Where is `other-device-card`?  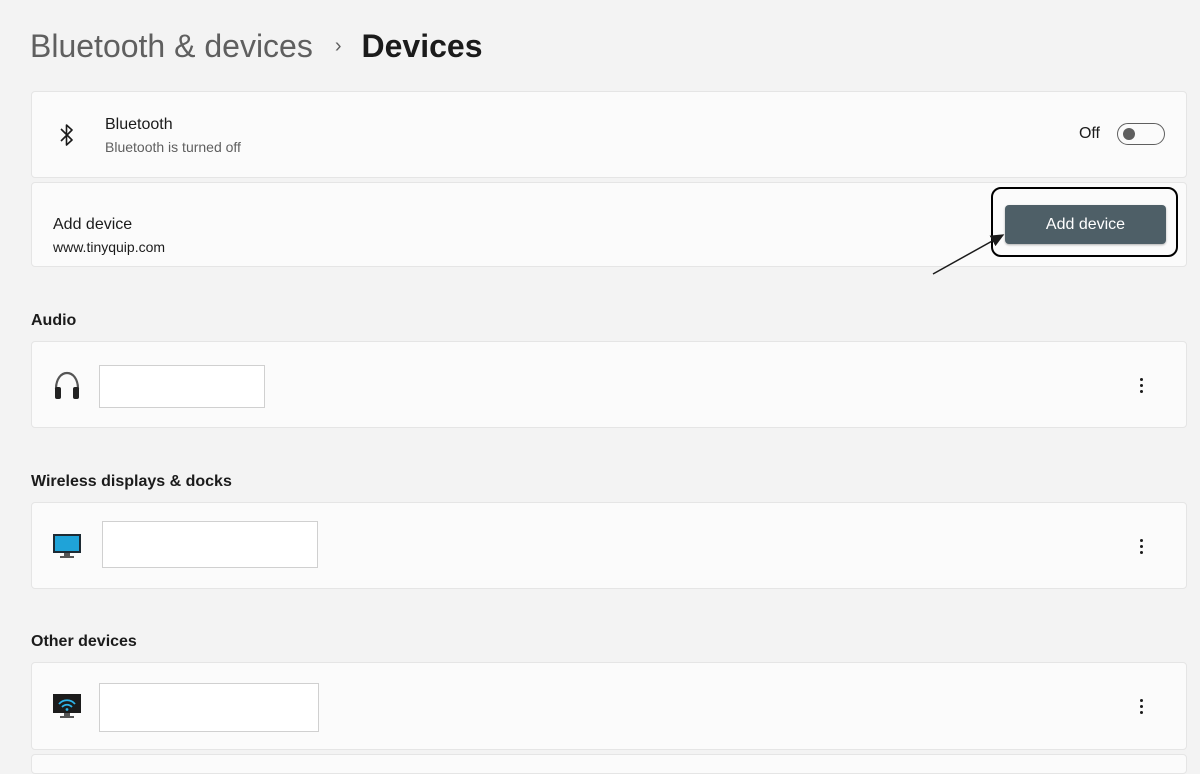
other-device-card is located at coordinates (609, 706).